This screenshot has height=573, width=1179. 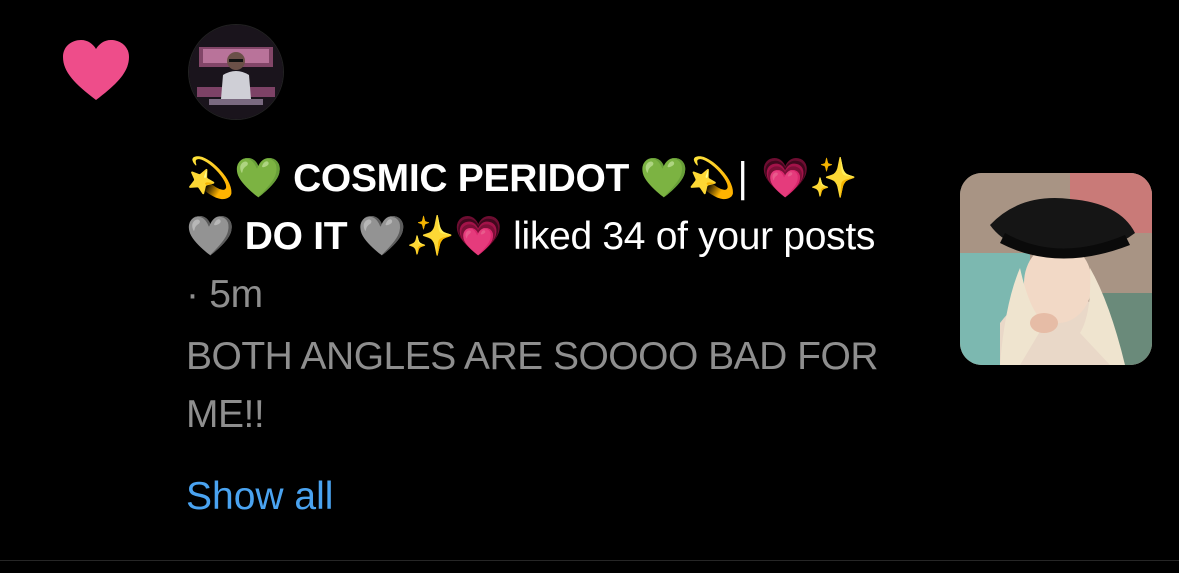 What do you see at coordinates (259, 497) in the screenshot?
I see `show-all-link: Show all` at bounding box center [259, 497].